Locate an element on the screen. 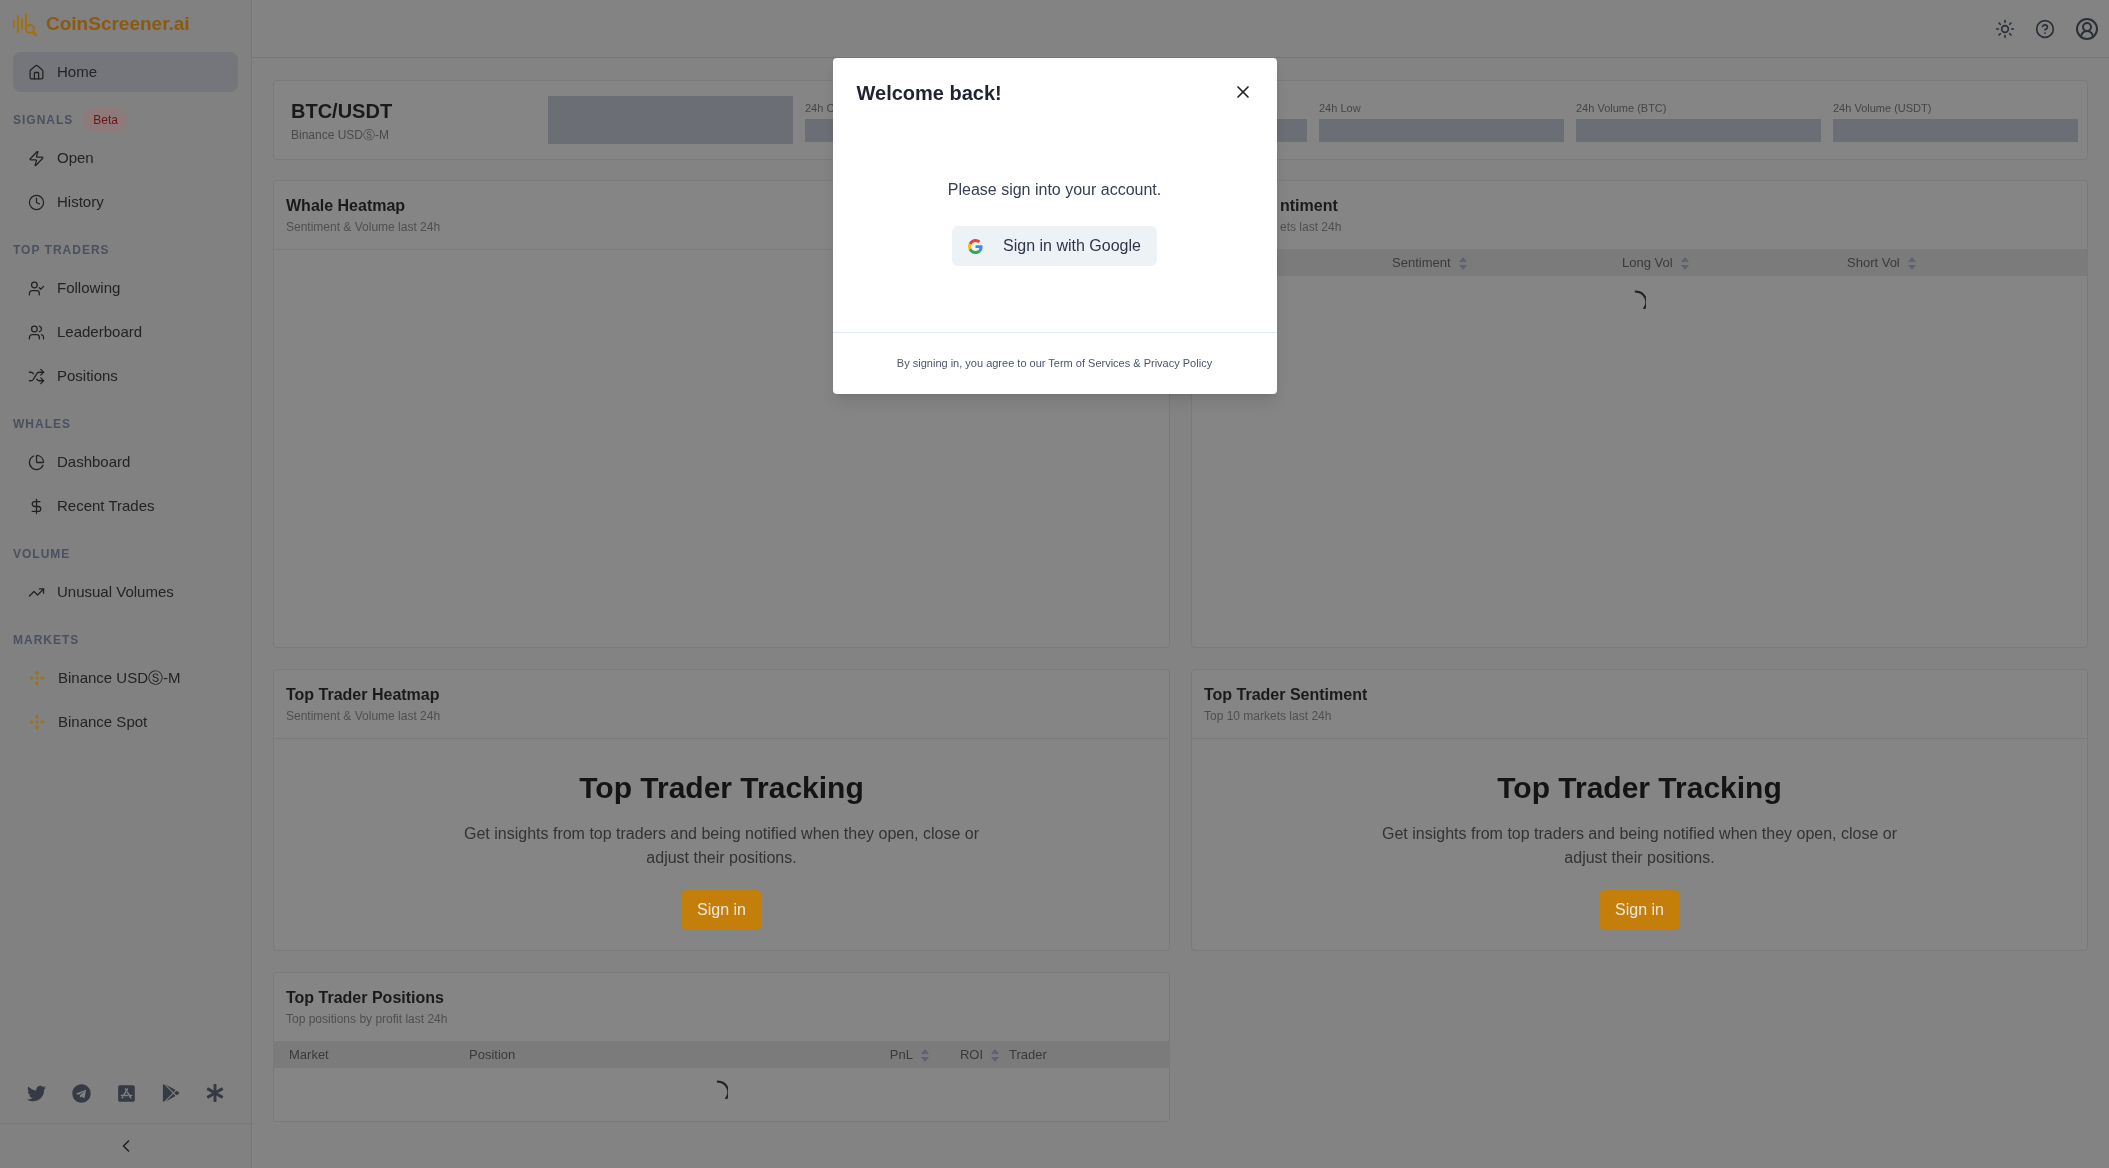 The width and height of the screenshot is (2109, 1168). sidebar-item: Recent Trades is located at coordinates (125, 506).